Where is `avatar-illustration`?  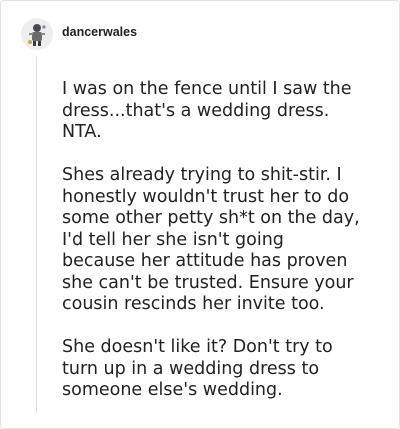
avatar-illustration is located at coordinates (37, 34).